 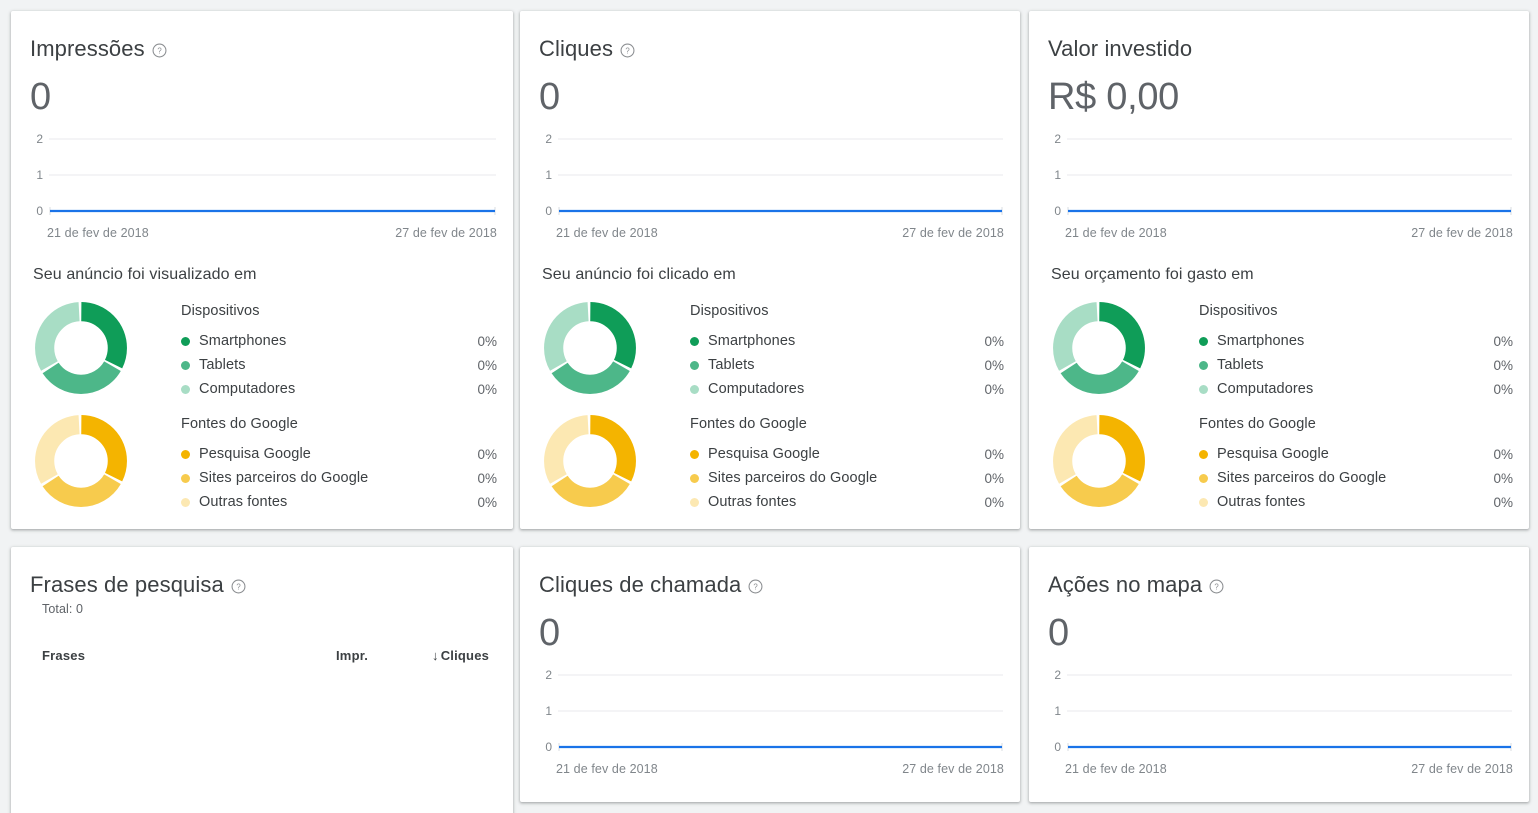 I want to click on card-header: Valor investido, so click(x=1279, y=37).